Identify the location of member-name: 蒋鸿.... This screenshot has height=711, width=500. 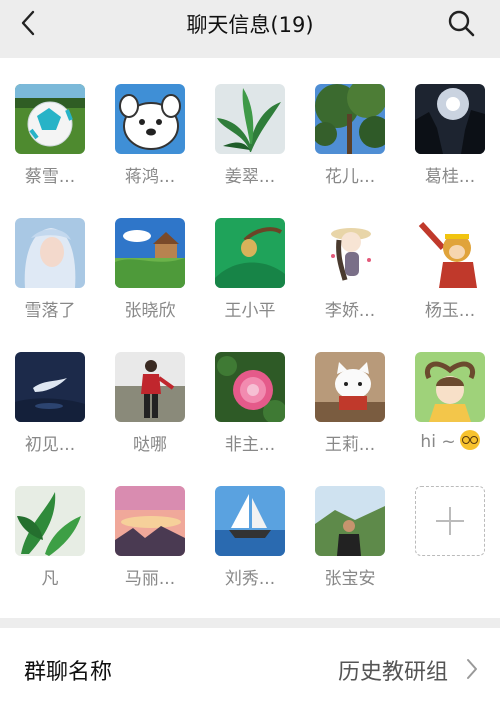
(150, 177).